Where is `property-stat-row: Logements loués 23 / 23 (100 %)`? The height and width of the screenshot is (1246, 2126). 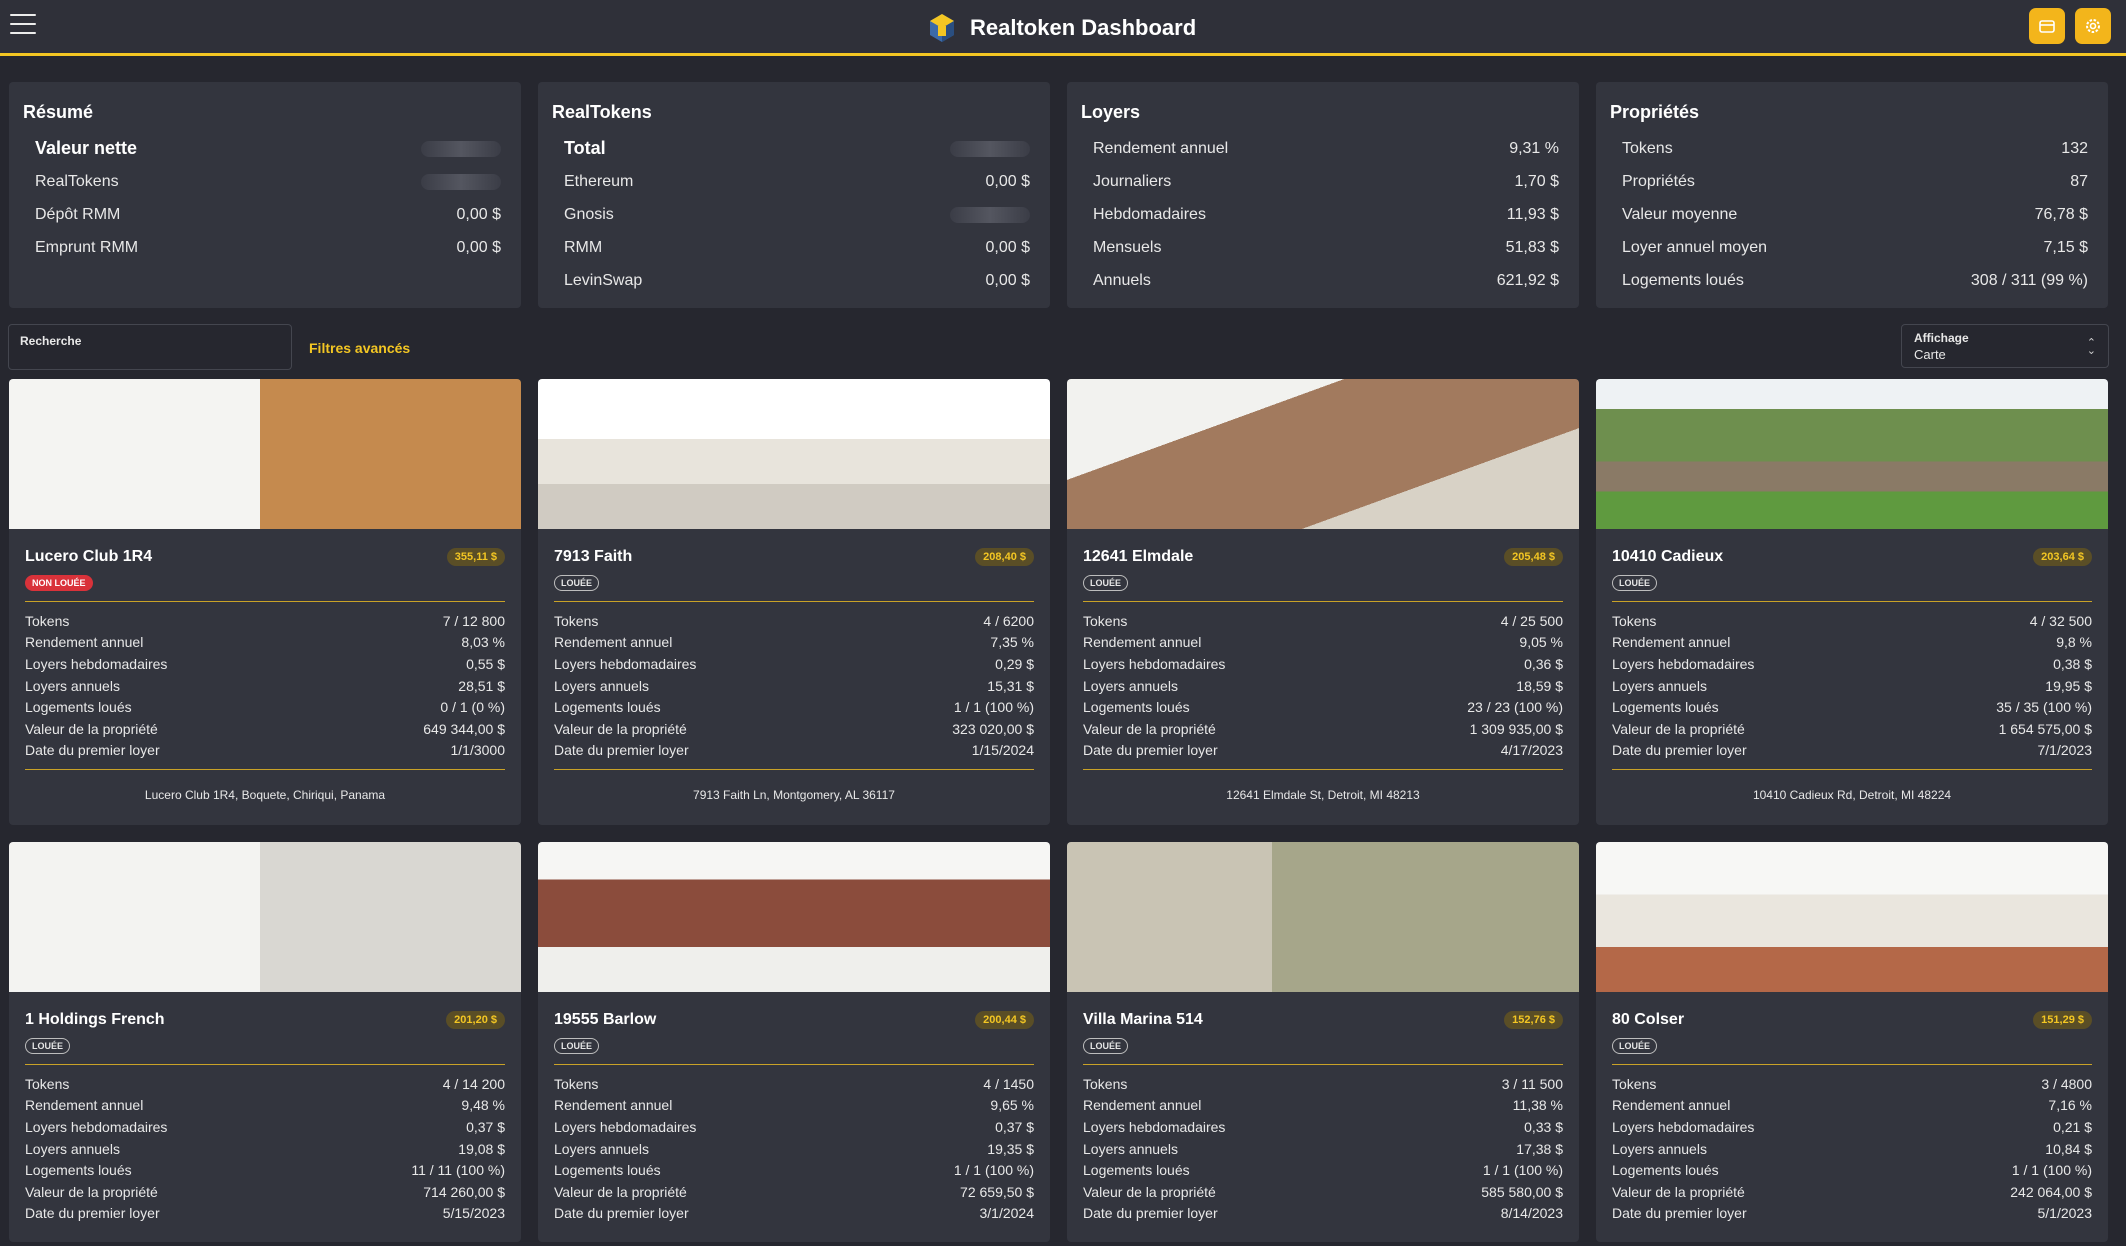
property-stat-row: Logements loués 23 / 23 (100 %) is located at coordinates (1323, 707).